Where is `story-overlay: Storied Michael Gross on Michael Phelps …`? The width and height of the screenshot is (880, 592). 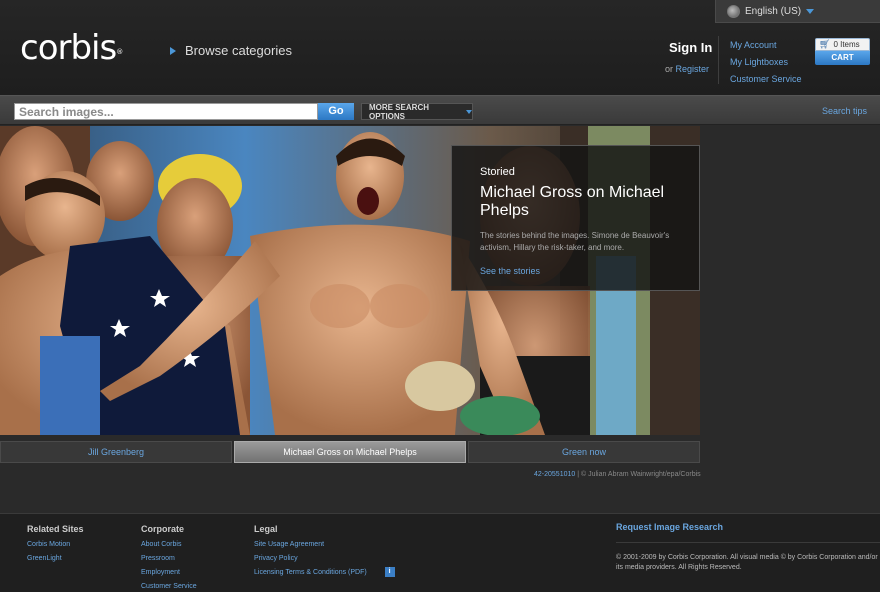 story-overlay: Storied Michael Gross on Michael Phelps … is located at coordinates (575, 218).